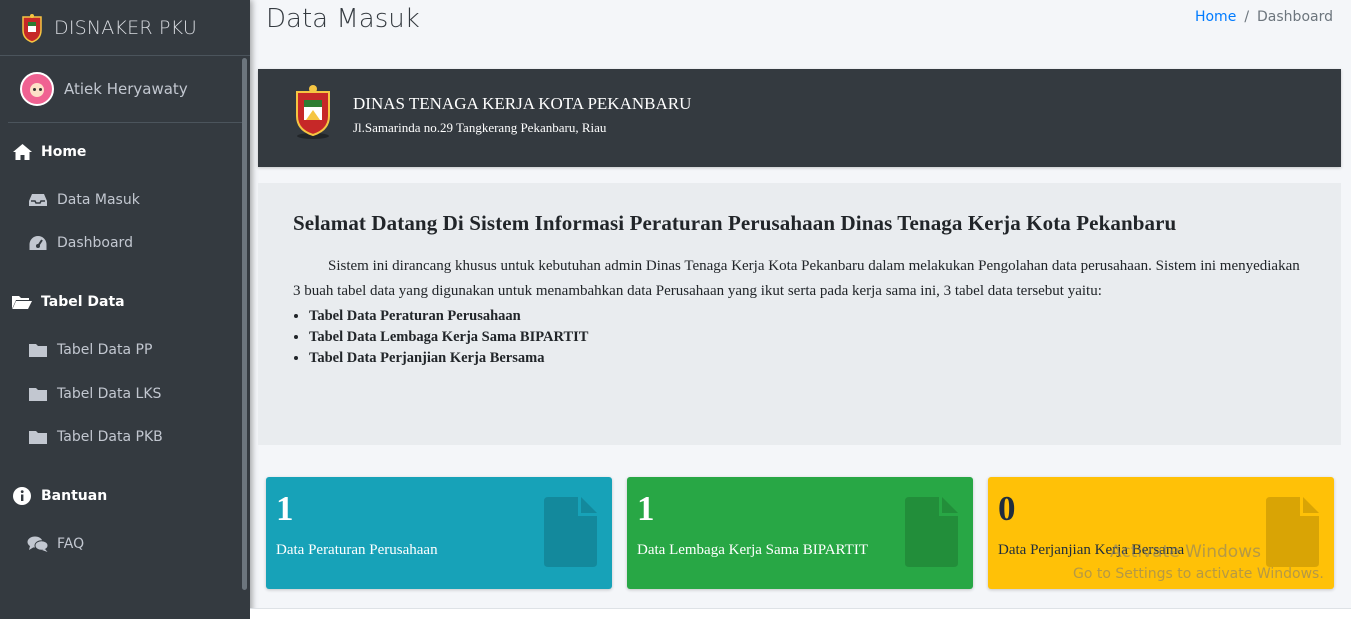  I want to click on list-item: Tabel Data Perjanjian Kerja Bersama, so click(807, 358).